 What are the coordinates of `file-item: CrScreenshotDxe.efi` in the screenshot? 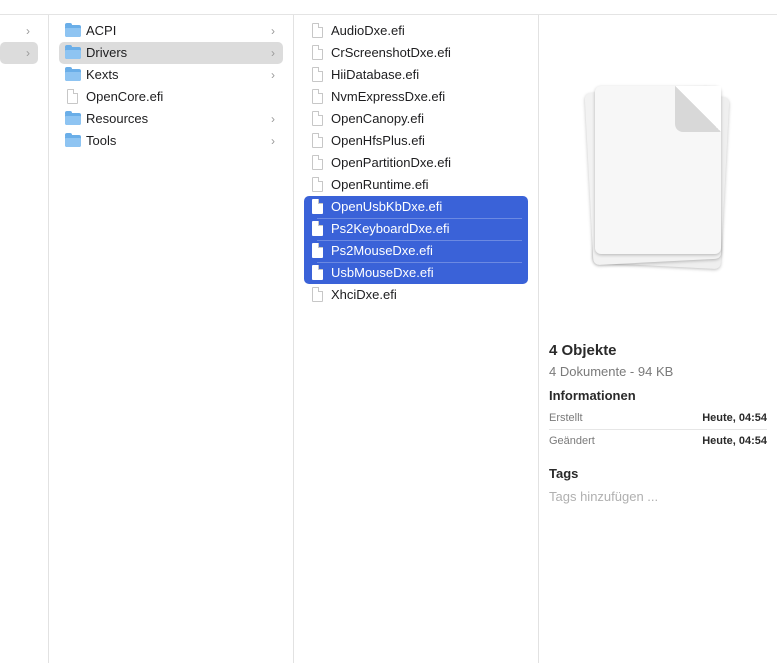 It's located at (416, 53).